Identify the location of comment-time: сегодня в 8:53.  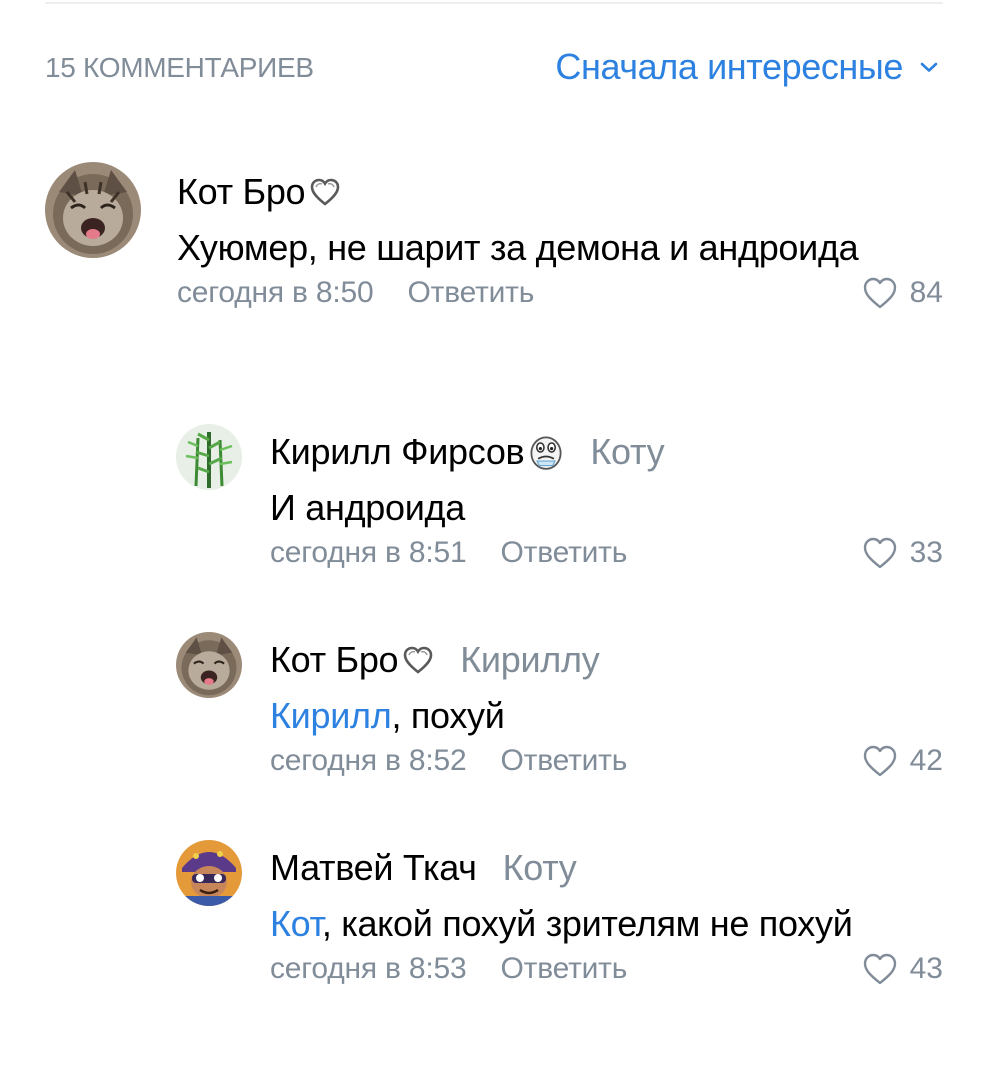
(368, 968).